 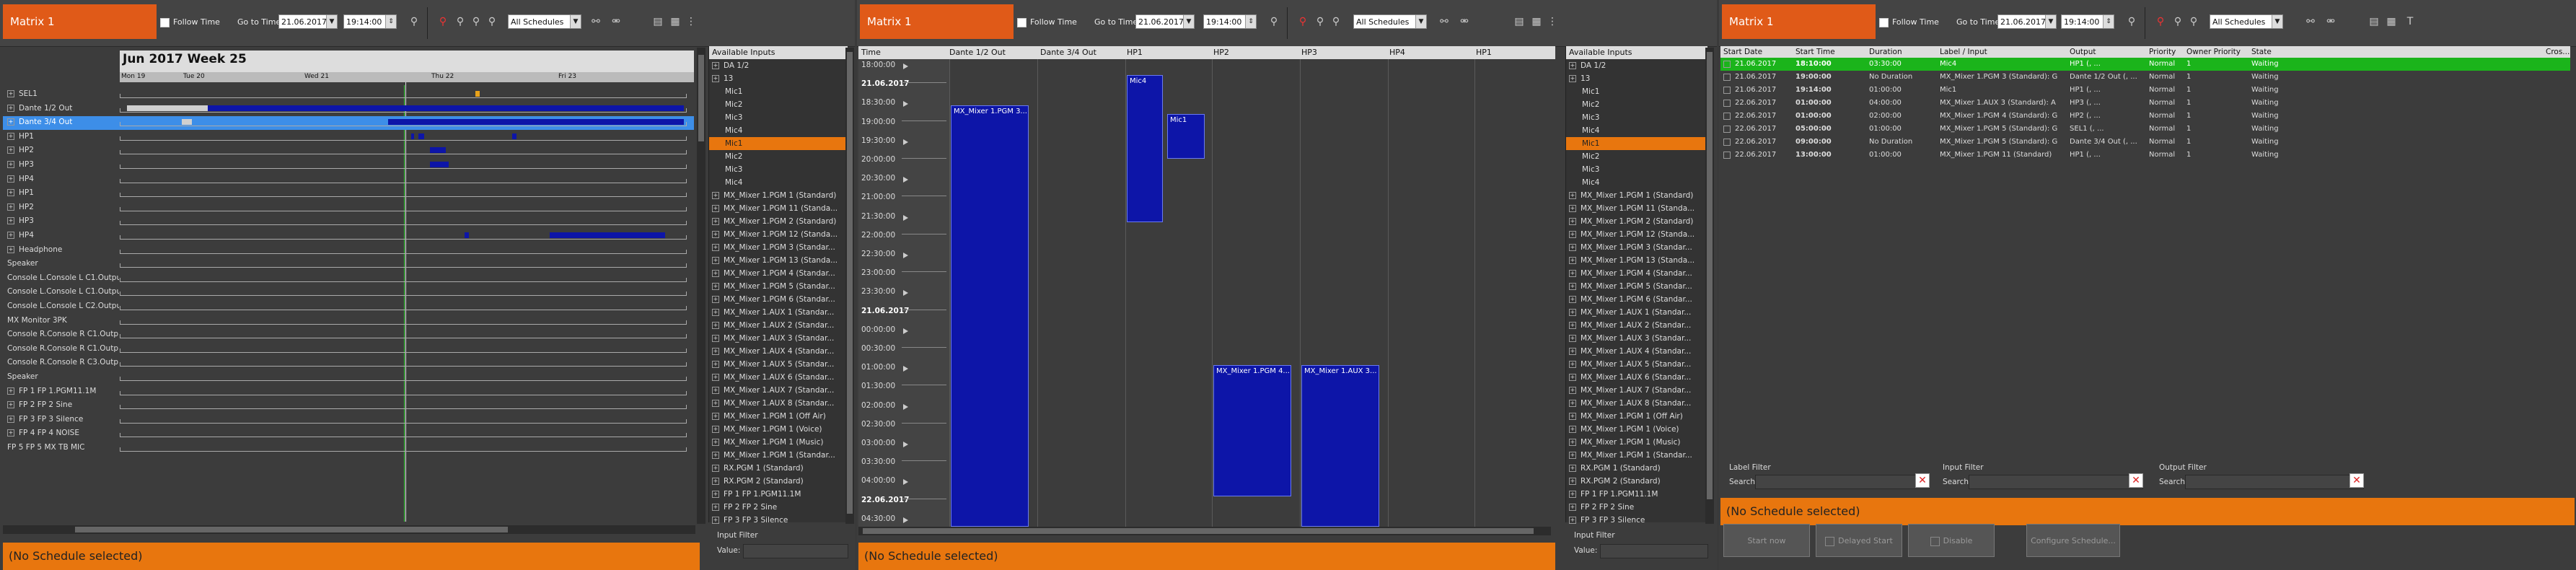 What do you see at coordinates (778, 117) in the screenshot?
I see `input-list-item: Mic3` at bounding box center [778, 117].